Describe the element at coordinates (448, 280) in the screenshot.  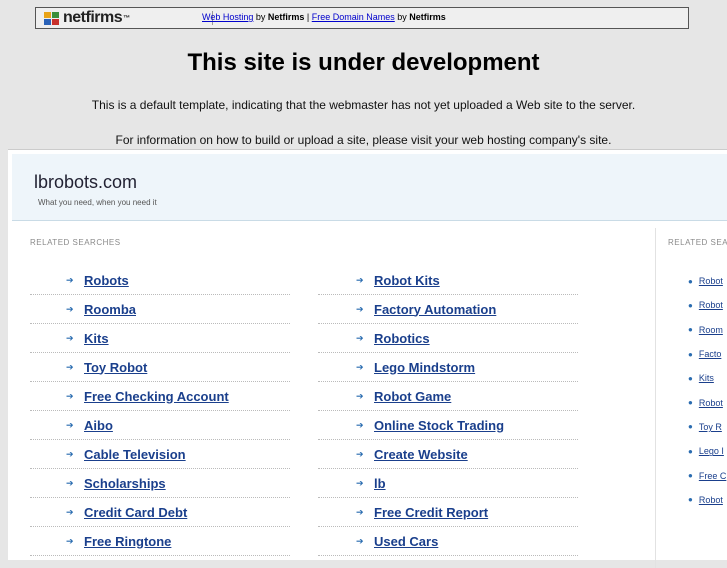
I see `related-search-item: ➔ Robot Kits` at that location.